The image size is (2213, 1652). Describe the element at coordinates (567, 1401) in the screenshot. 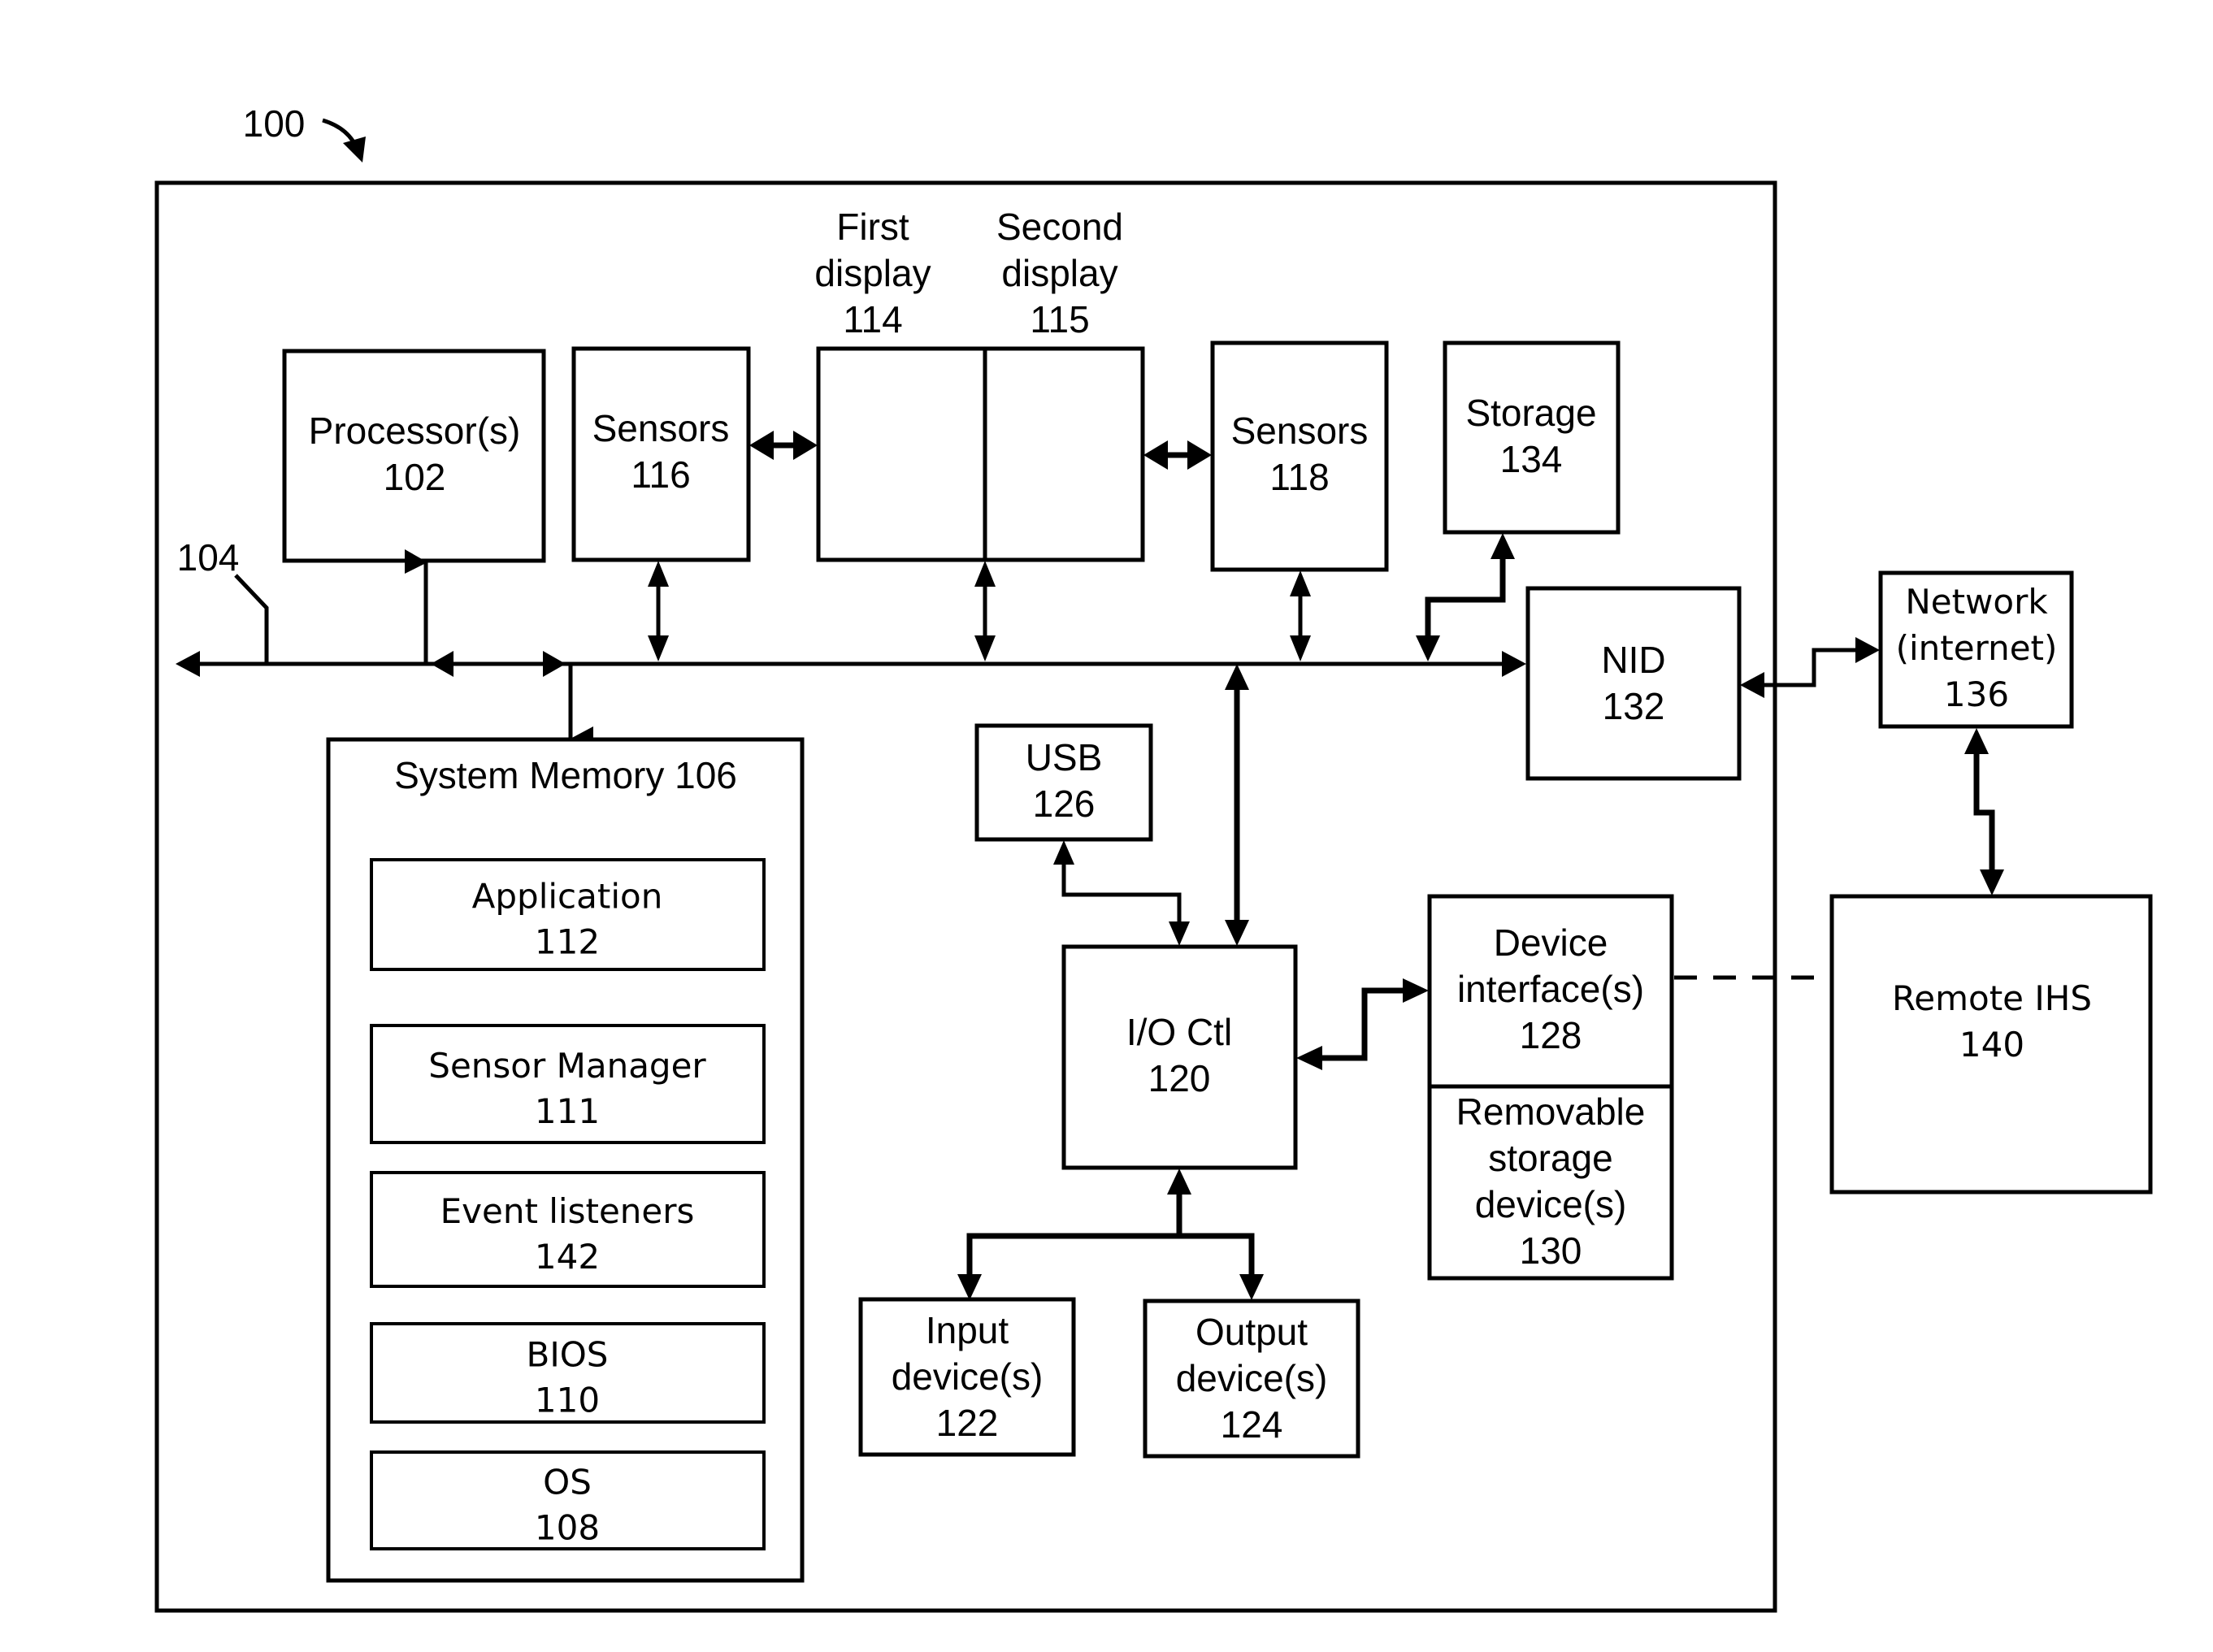

I see `memory-item-ref: 110` at that location.